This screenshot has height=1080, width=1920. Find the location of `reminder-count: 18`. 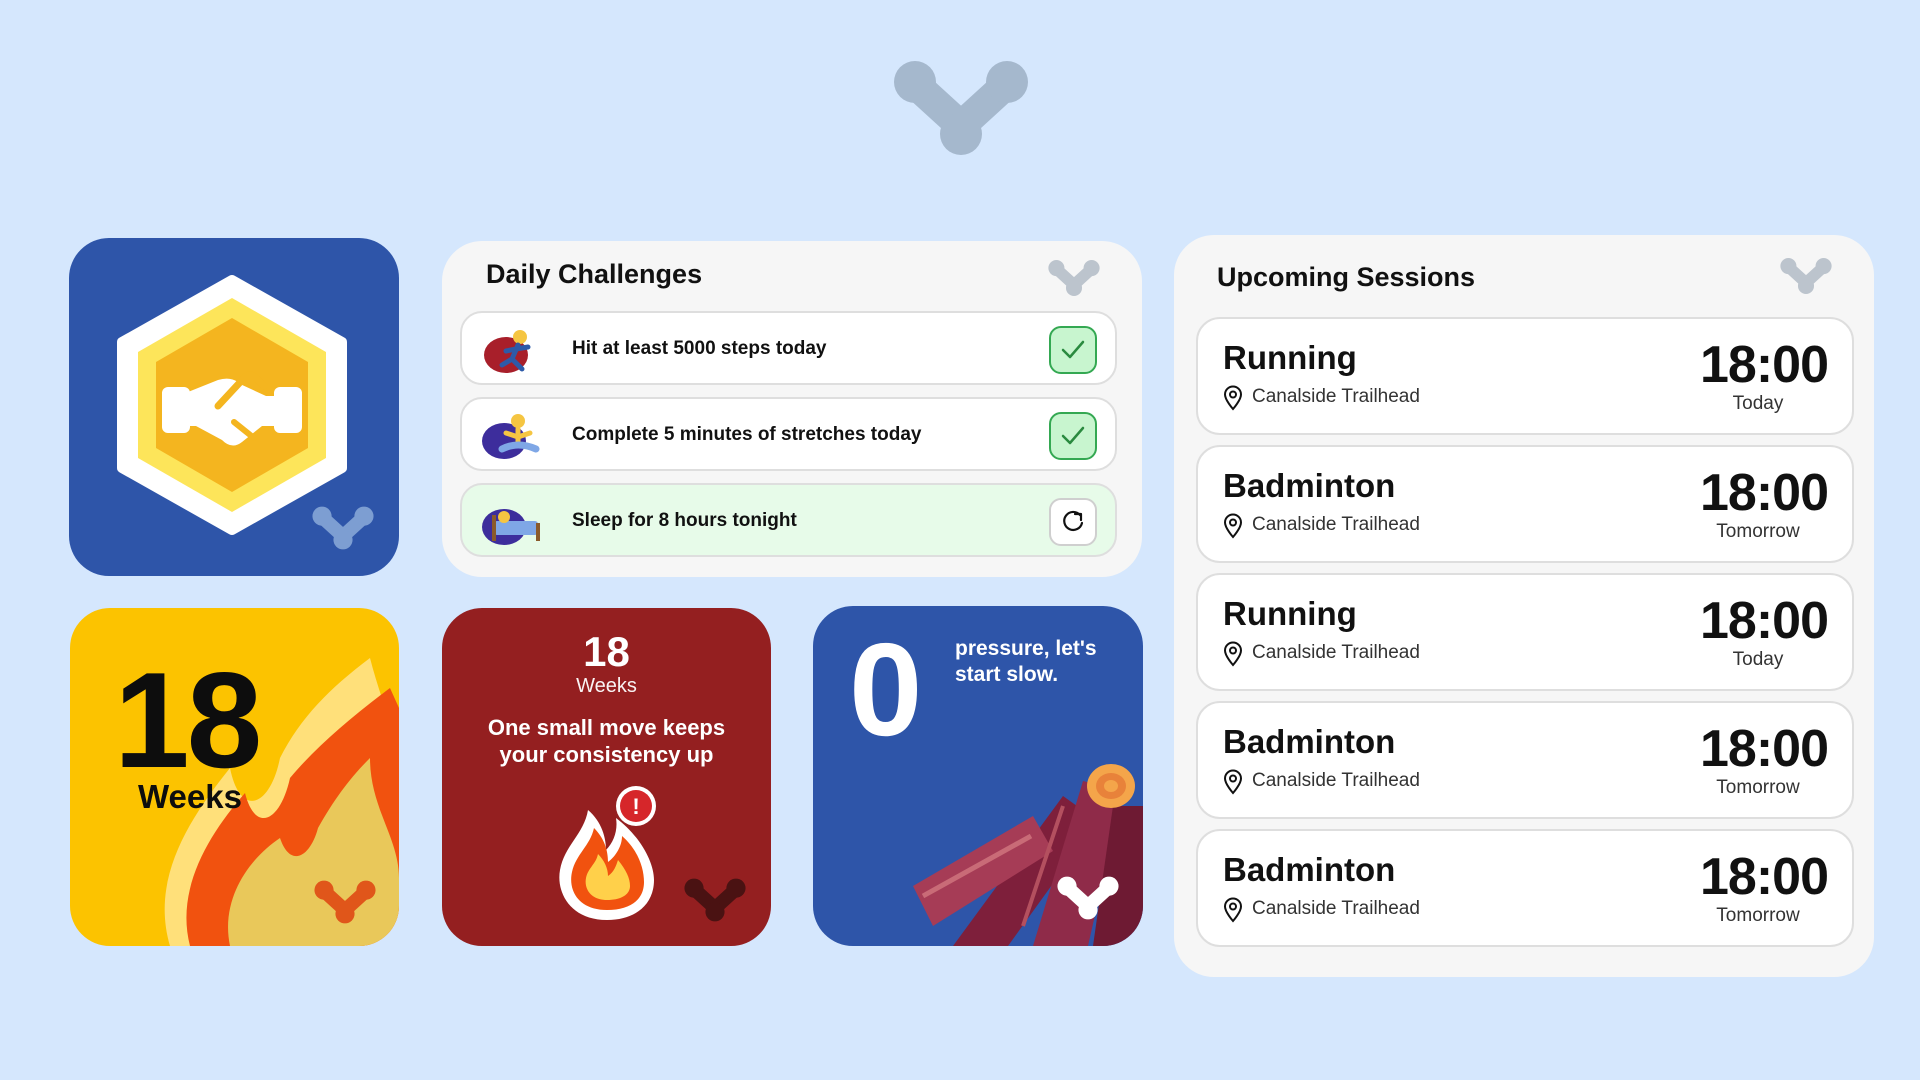

reminder-count: 18 is located at coordinates (606, 651).